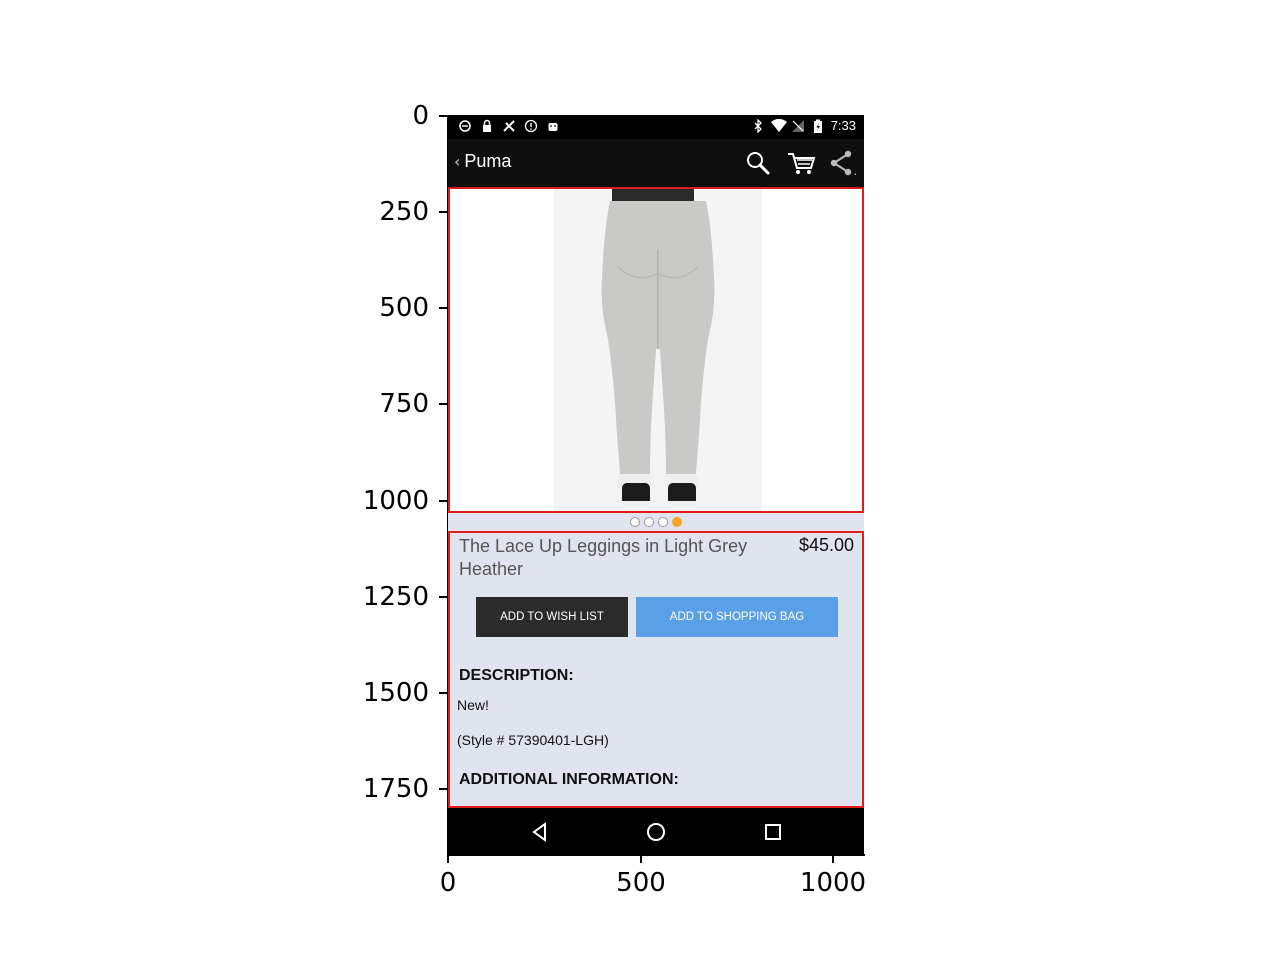  Describe the element at coordinates (656, 163) in the screenshot. I see `app-bar: ‹ Puma` at that location.